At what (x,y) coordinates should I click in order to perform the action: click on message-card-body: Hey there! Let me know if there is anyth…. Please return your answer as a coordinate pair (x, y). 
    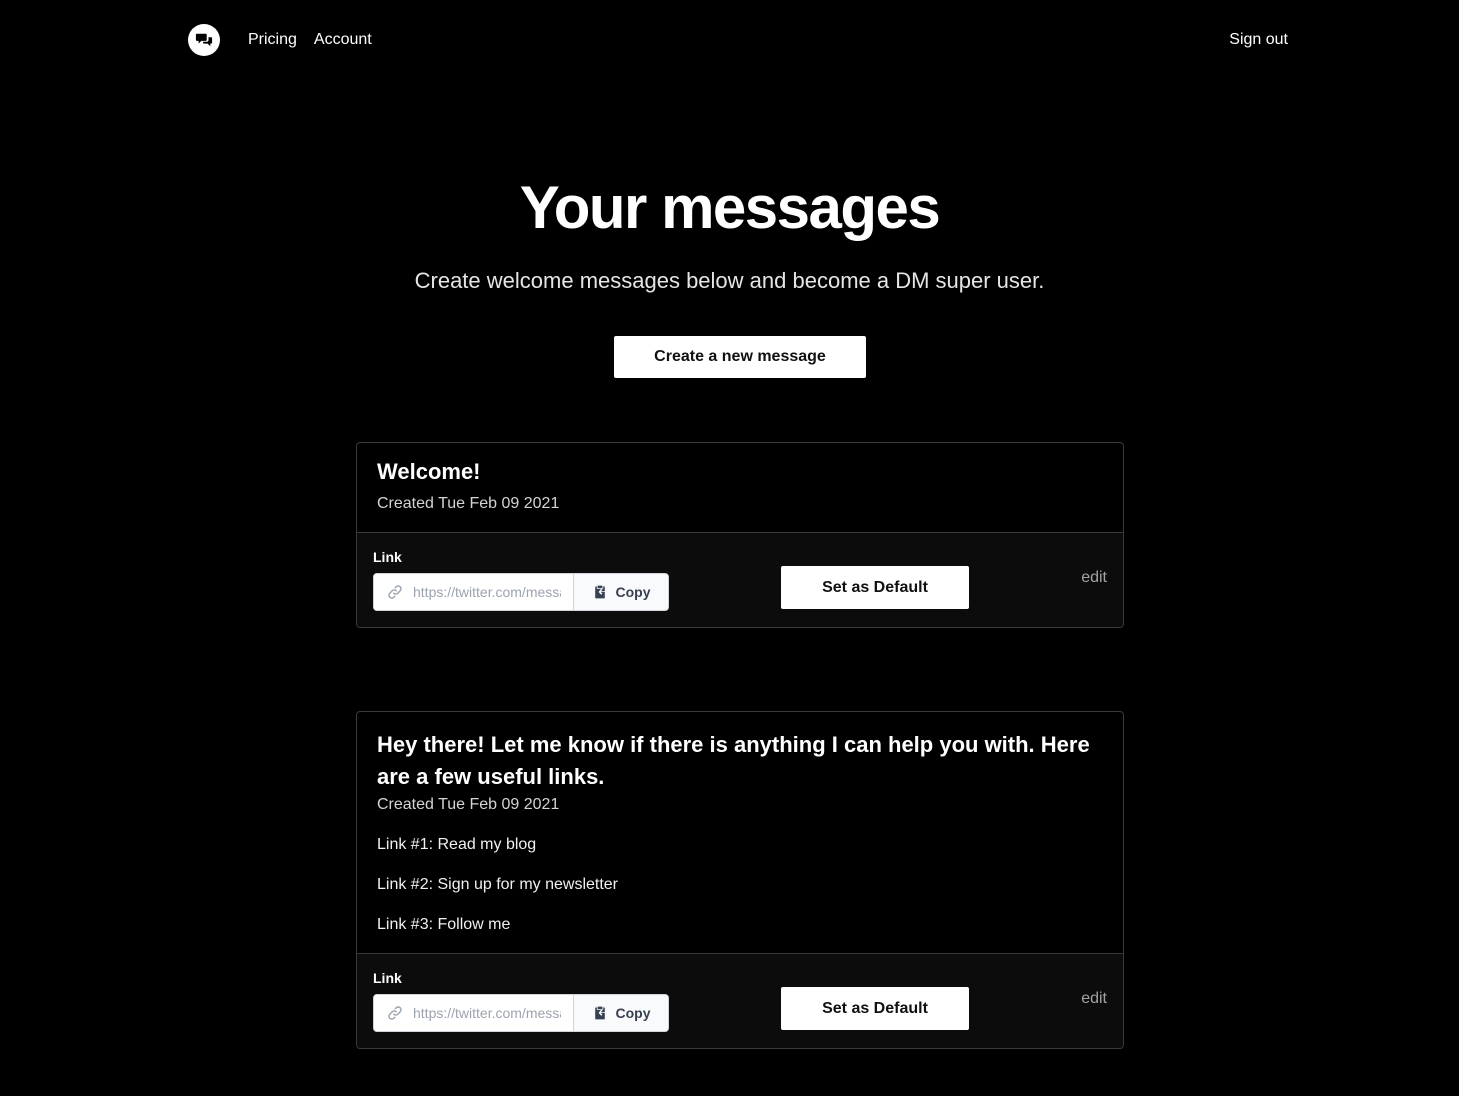
    Looking at the image, I should click on (740, 832).